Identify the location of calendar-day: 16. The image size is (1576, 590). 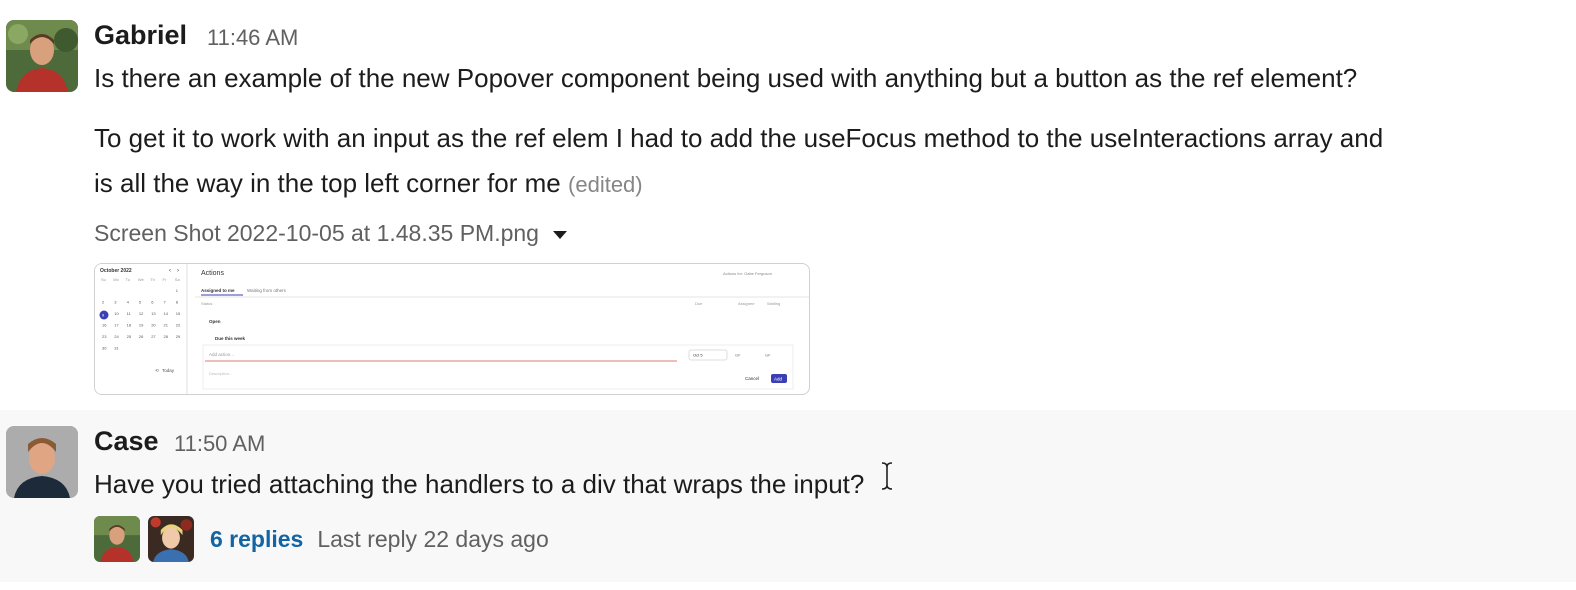
(104, 325).